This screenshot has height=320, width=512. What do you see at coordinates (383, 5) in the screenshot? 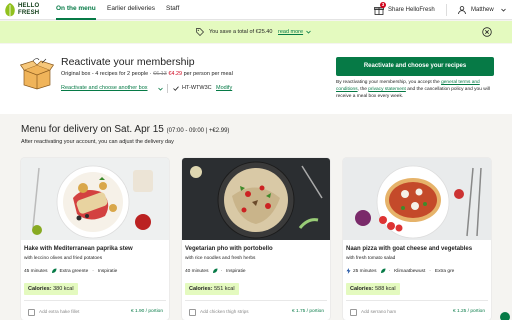
I see `share-count-badge: 3` at bounding box center [383, 5].